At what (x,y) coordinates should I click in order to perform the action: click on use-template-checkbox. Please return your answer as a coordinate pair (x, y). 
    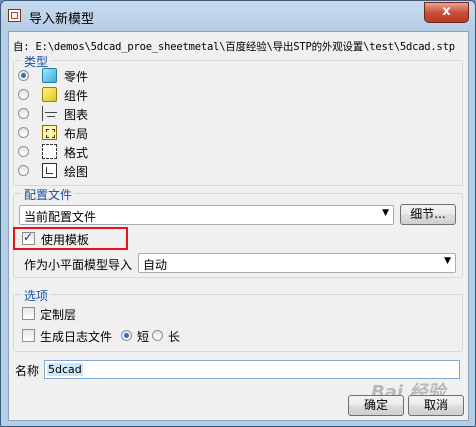
    Looking at the image, I should click on (28, 237).